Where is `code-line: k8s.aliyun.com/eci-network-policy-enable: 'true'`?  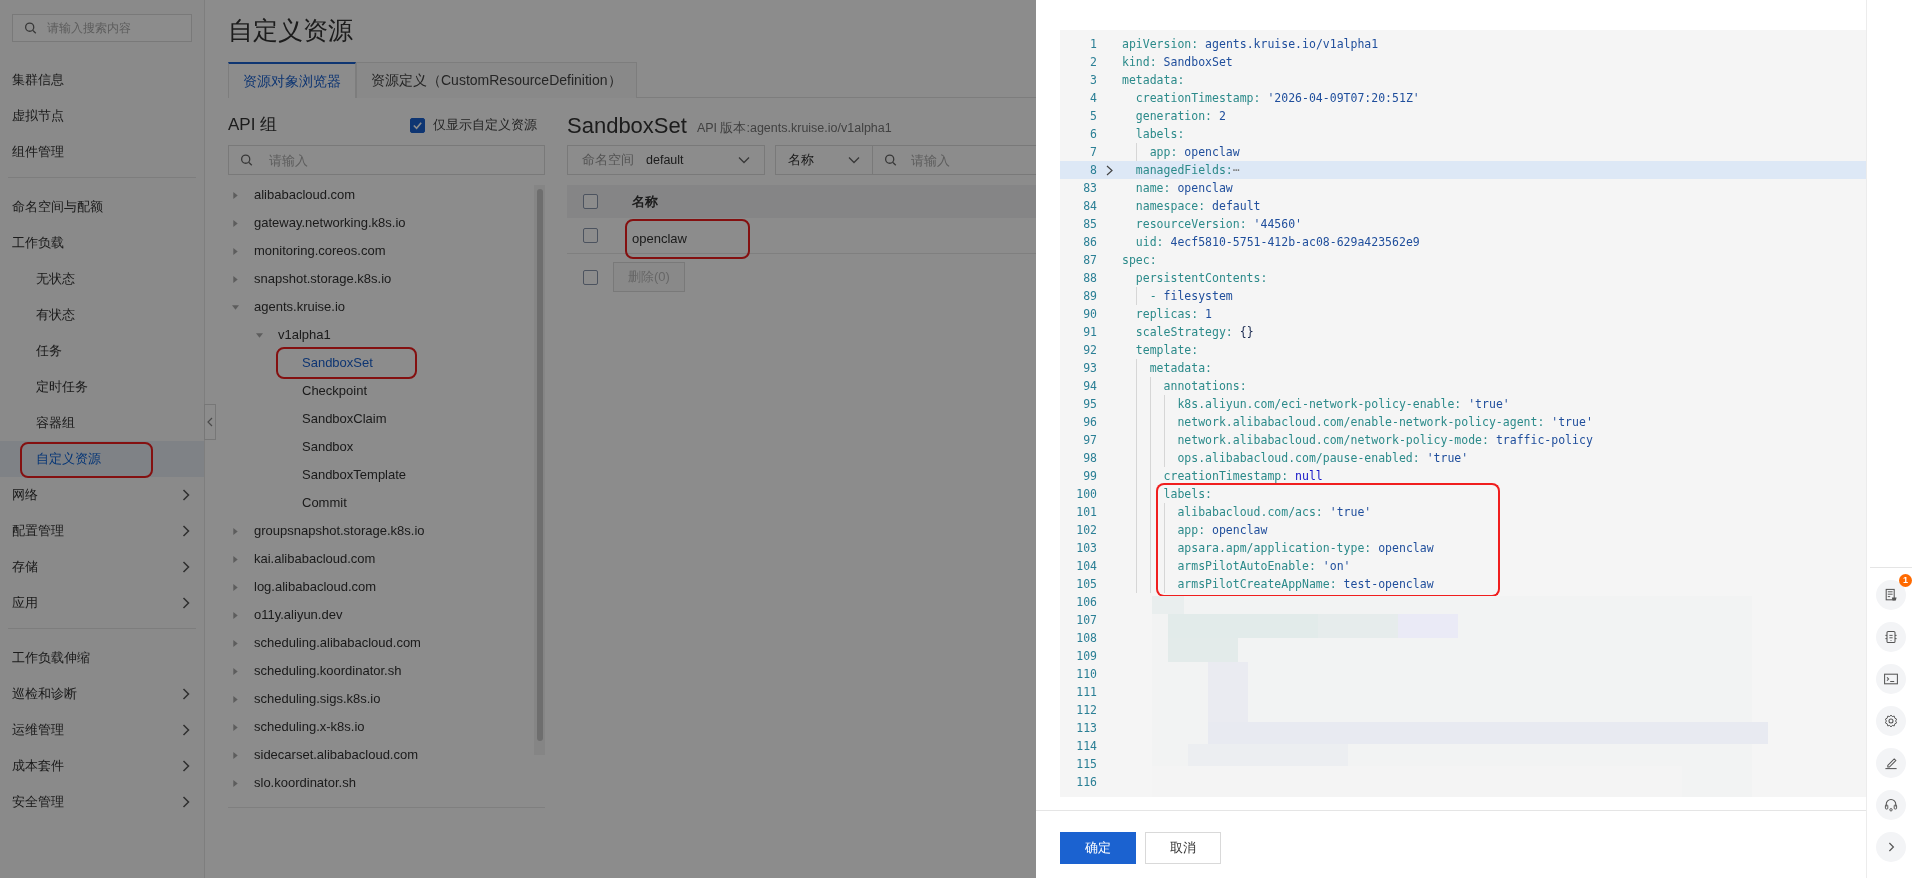 code-line: k8s.aliyun.com/eci-network-policy-enable: 'true' is located at coordinates (1494, 404).